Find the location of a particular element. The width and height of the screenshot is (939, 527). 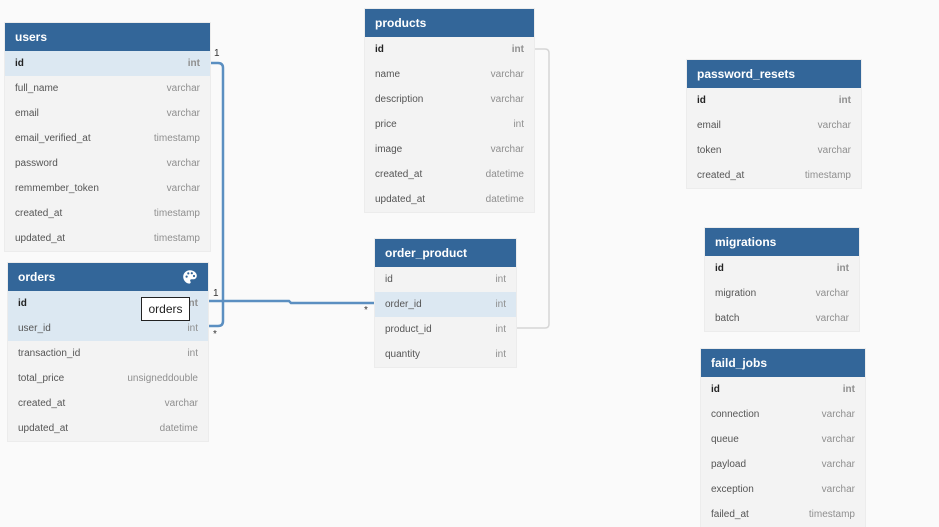

table-header: orders is located at coordinates (108, 277).